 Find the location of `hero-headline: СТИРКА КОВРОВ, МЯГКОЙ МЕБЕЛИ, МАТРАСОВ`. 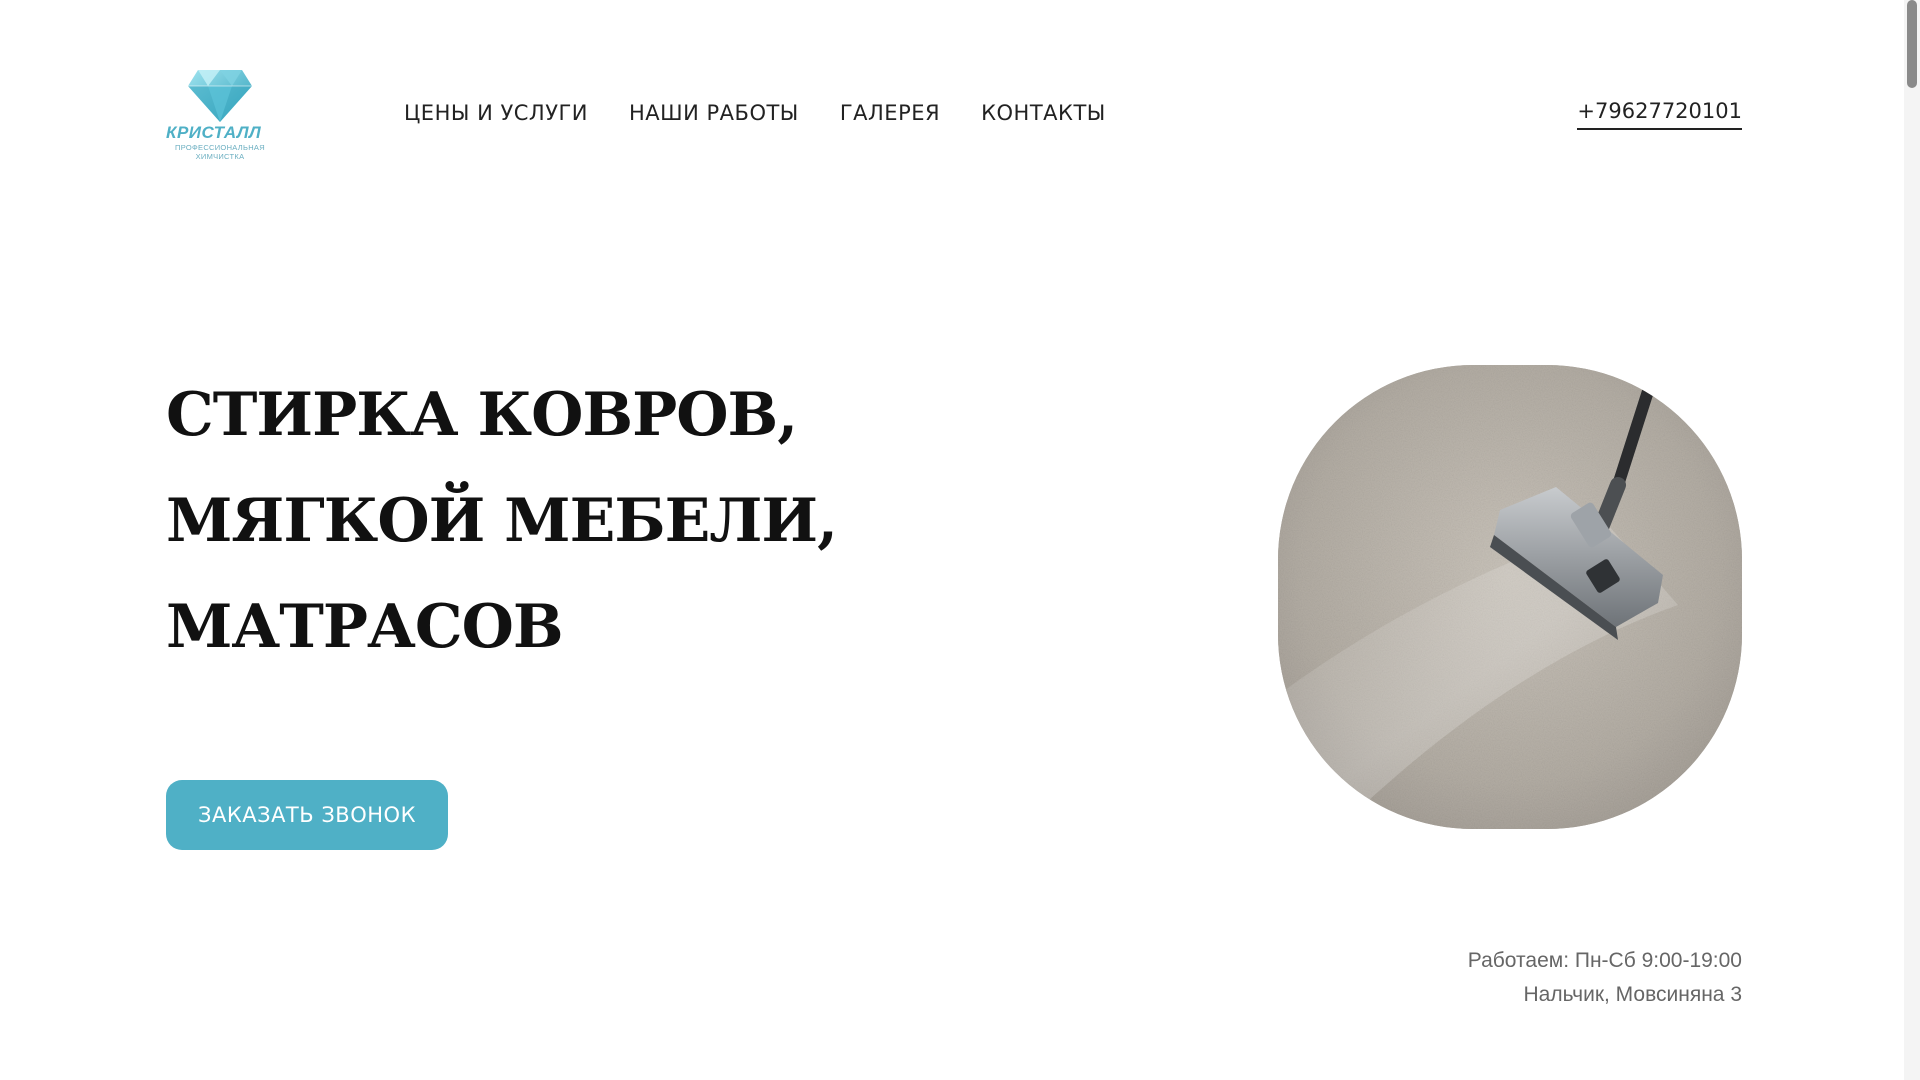

hero-headline: СТИРКА КОВРОВ, МЯГКОЙ МЕБЕЛИ, МАТРАСОВ is located at coordinates (502, 521).